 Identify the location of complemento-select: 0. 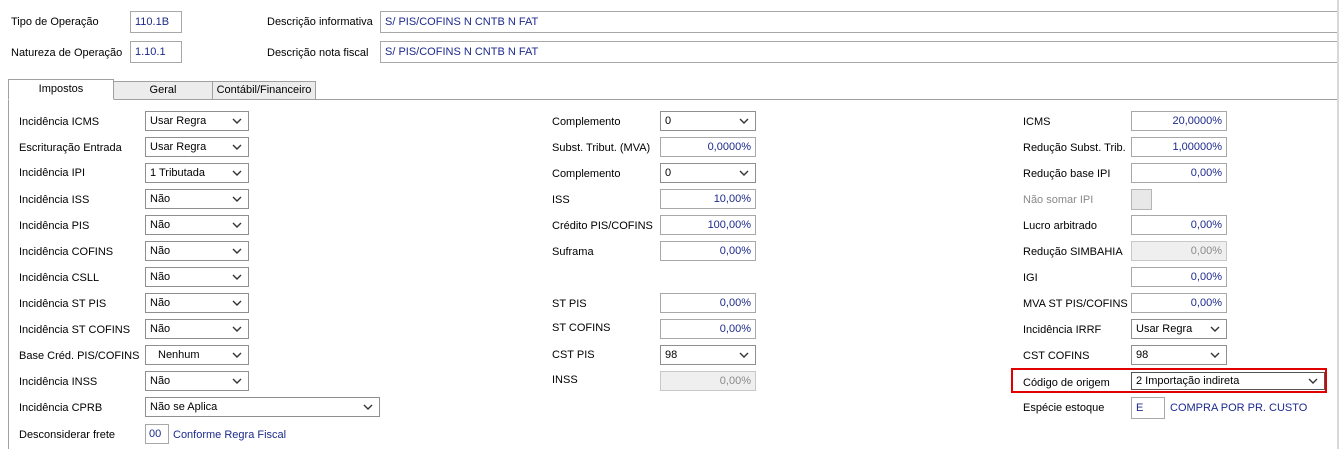
(708, 121).